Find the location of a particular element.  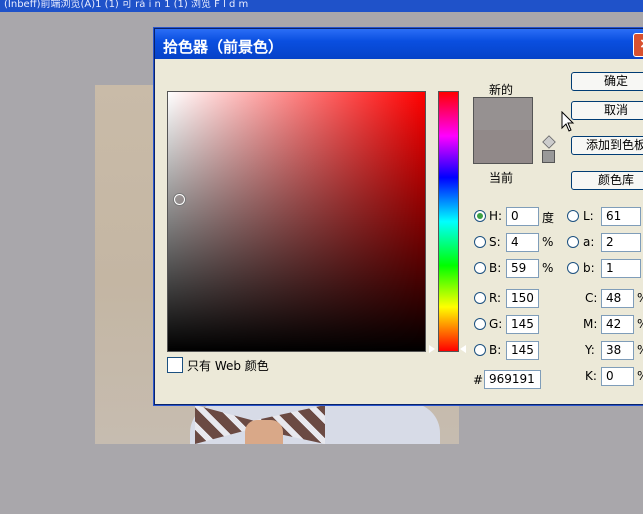

web-only-option: 只有 Web 颜色 is located at coordinates (218, 365).